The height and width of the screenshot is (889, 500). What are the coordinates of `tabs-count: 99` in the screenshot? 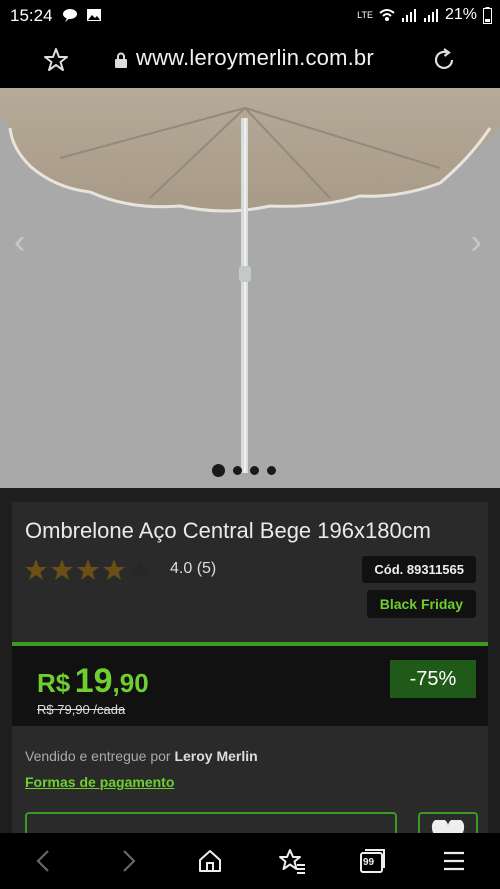 It's located at (369, 862).